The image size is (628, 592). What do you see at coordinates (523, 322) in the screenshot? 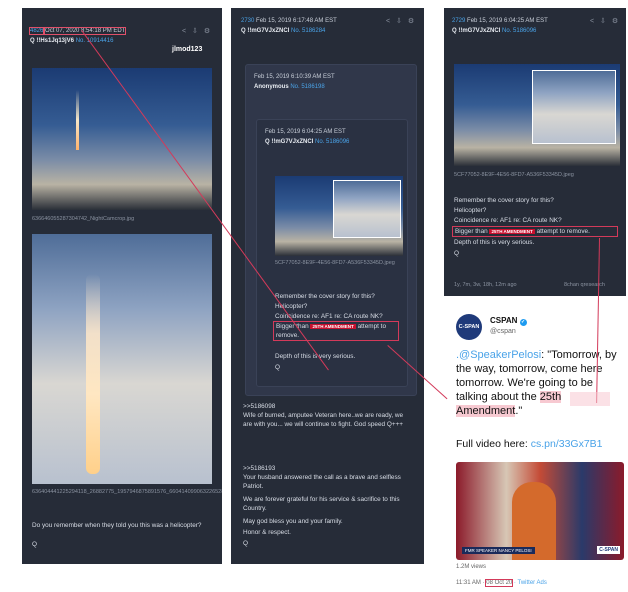
I see `verified-icon: ✓` at bounding box center [523, 322].